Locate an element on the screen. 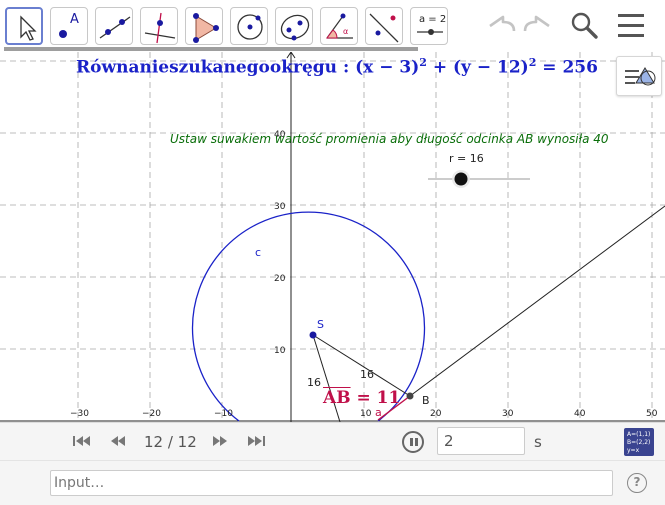 The height and width of the screenshot is (505, 665). first-step-icon is located at coordinates (82, 441).